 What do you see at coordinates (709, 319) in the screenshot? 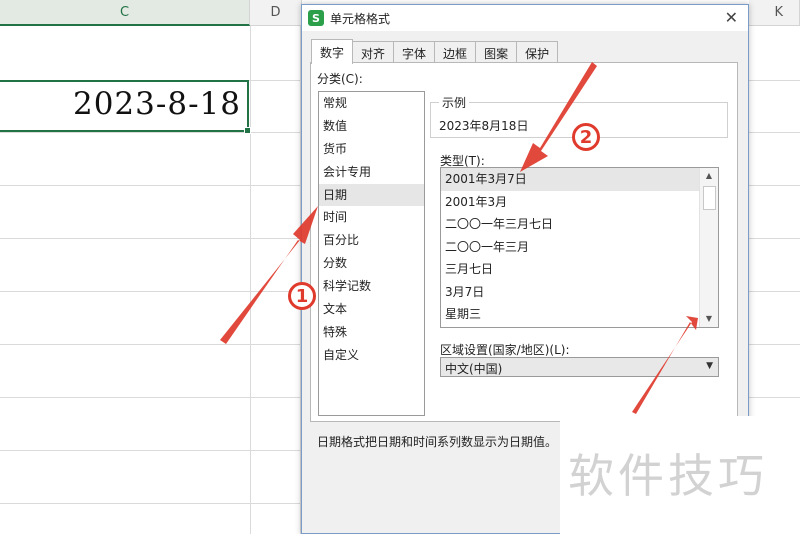
I see `scroll-down-icon: ▼` at bounding box center [709, 319].